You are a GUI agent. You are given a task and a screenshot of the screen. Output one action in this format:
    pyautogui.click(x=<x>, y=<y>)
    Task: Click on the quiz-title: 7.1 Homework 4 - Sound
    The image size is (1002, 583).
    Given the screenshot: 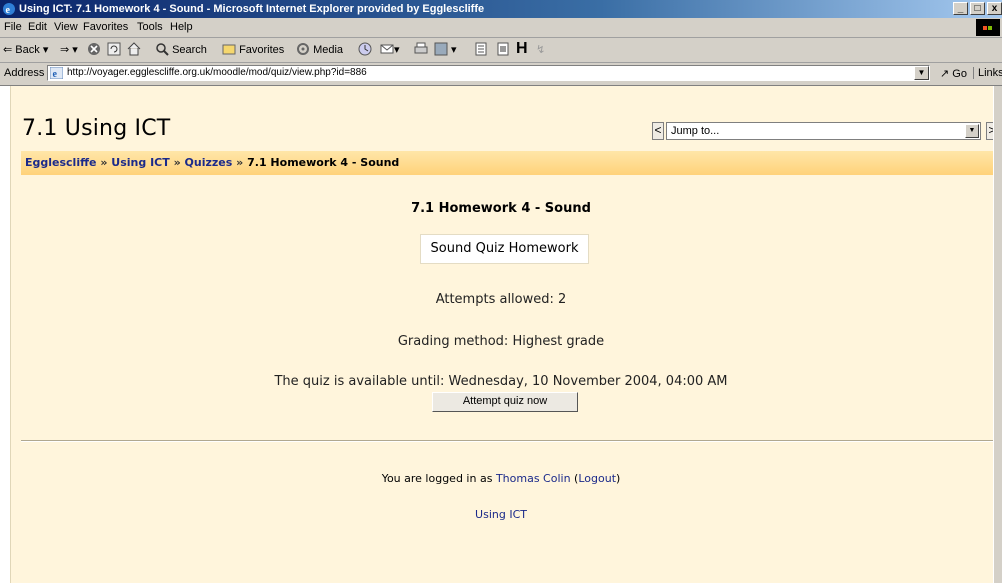 What is the action you would take?
    pyautogui.click(x=501, y=208)
    